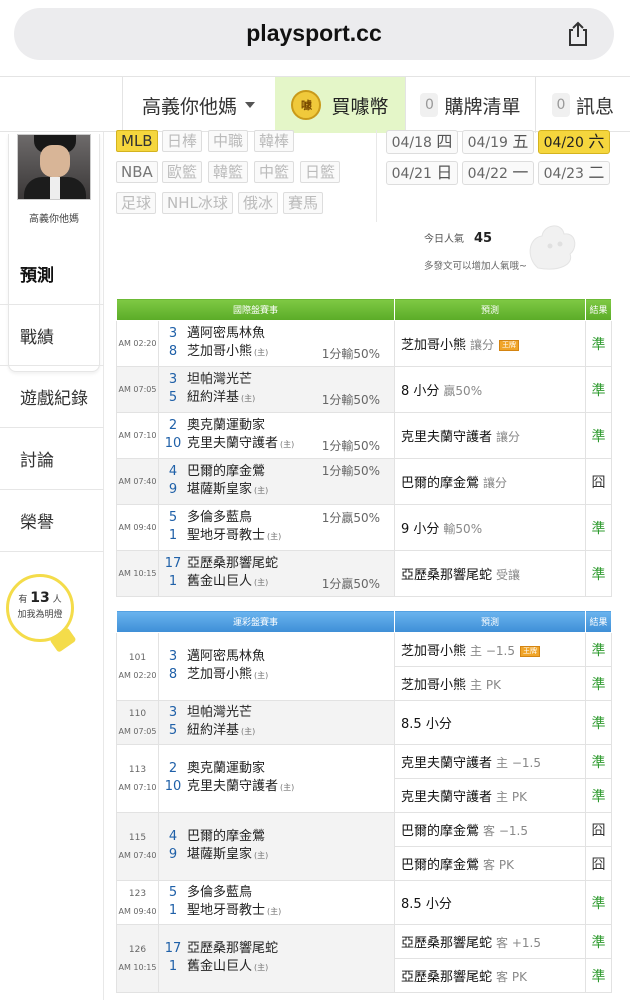 The width and height of the screenshot is (630, 1000). What do you see at coordinates (52, 397) in the screenshot?
I see `sidebar-item-game-log: 遊戲紀錄` at bounding box center [52, 397].